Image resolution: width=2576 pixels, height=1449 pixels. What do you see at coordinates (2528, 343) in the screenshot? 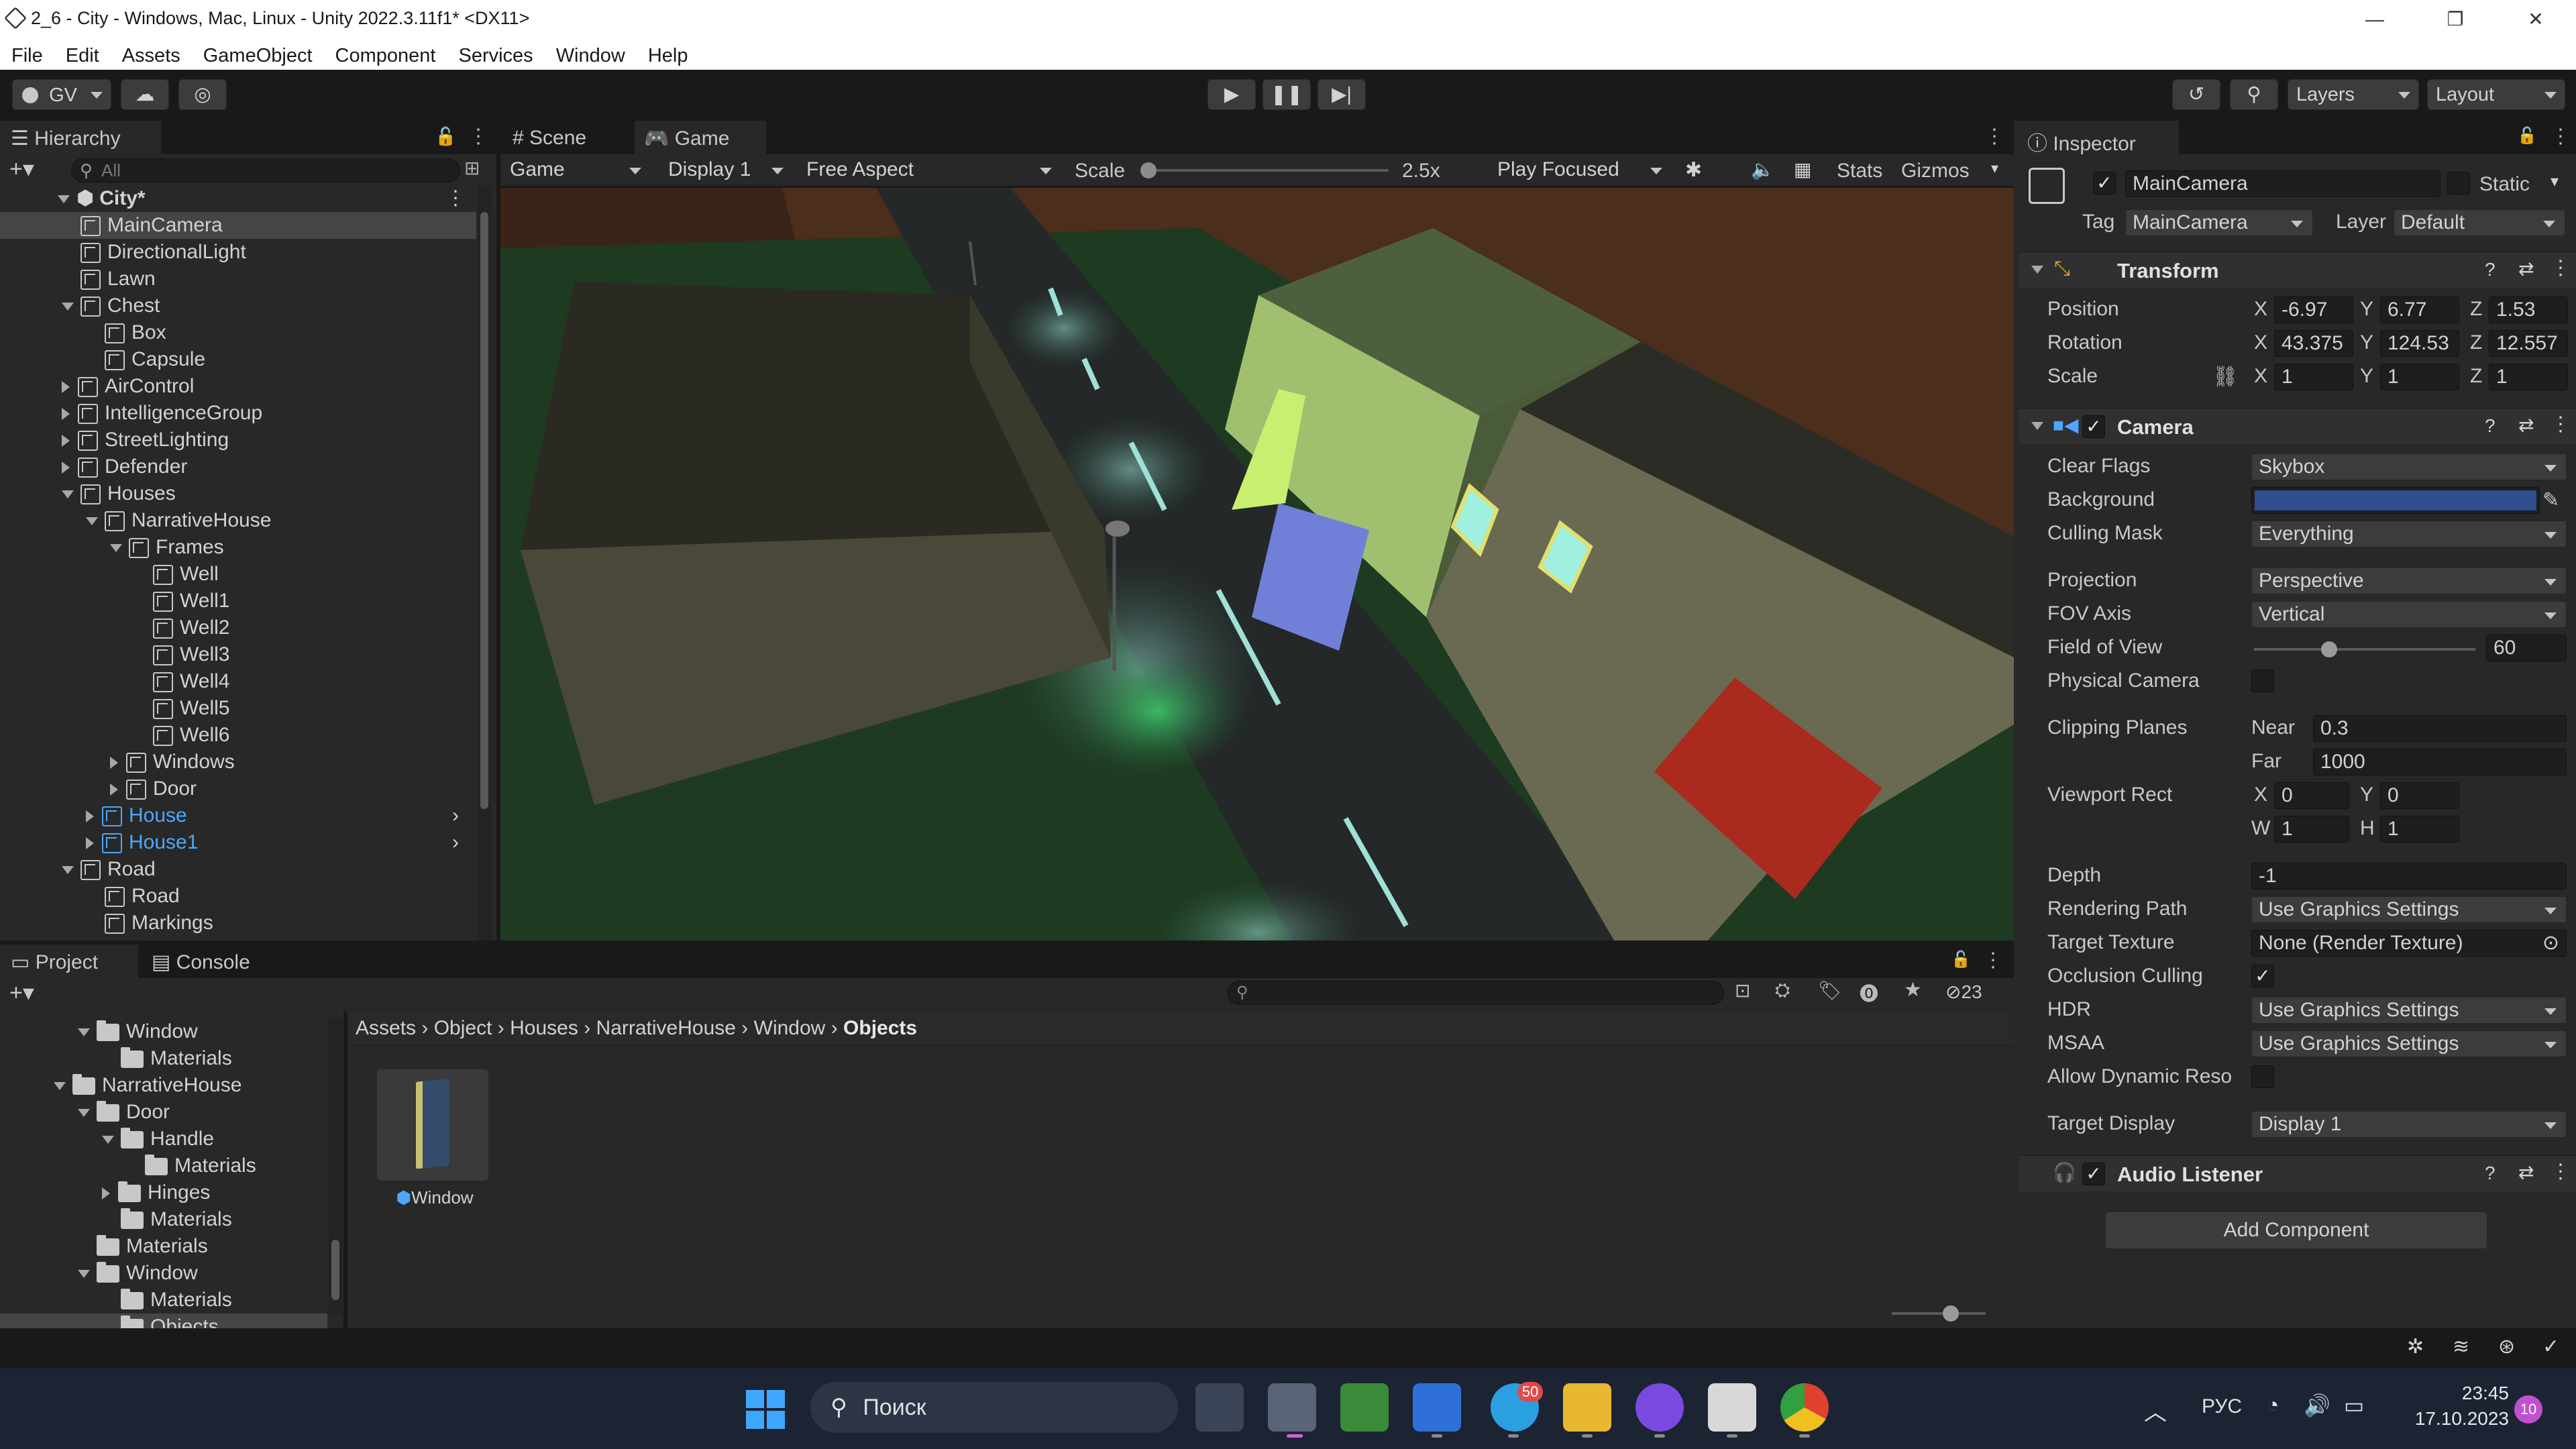
I see `rotation-z-field: 12.557` at bounding box center [2528, 343].